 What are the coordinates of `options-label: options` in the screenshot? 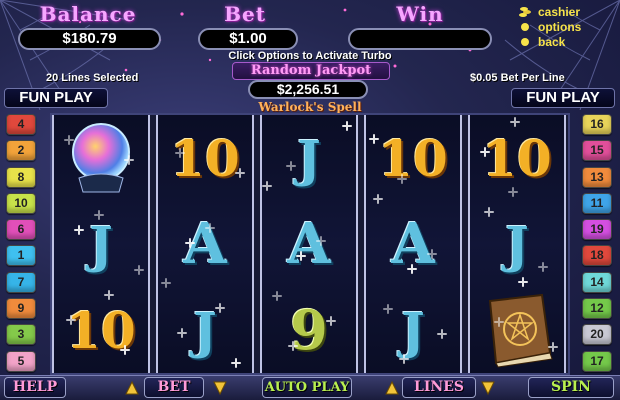 It's located at (560, 26).